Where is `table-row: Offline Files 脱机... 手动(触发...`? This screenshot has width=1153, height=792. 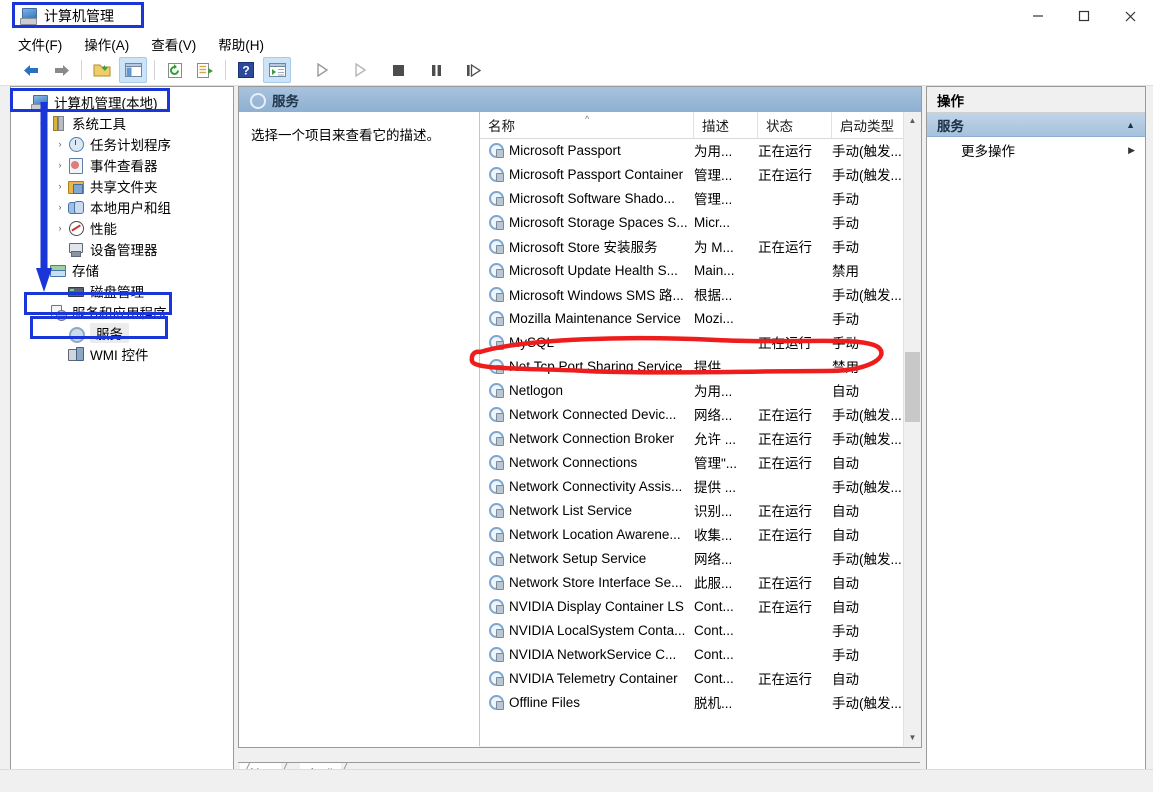 table-row: Offline Files 脱机... 手动(触发... is located at coordinates (700, 702).